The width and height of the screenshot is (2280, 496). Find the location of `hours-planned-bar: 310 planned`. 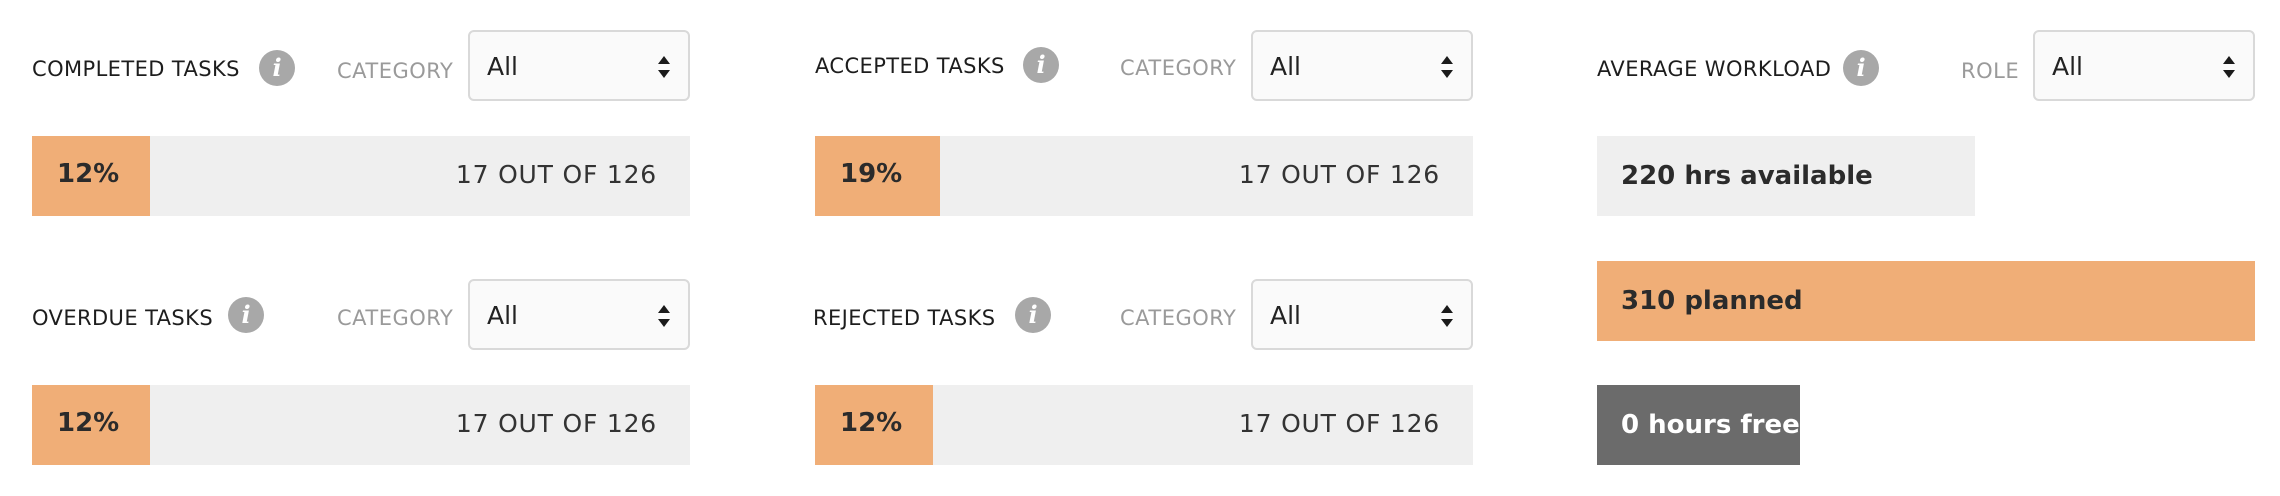

hours-planned-bar: 310 planned is located at coordinates (1926, 301).